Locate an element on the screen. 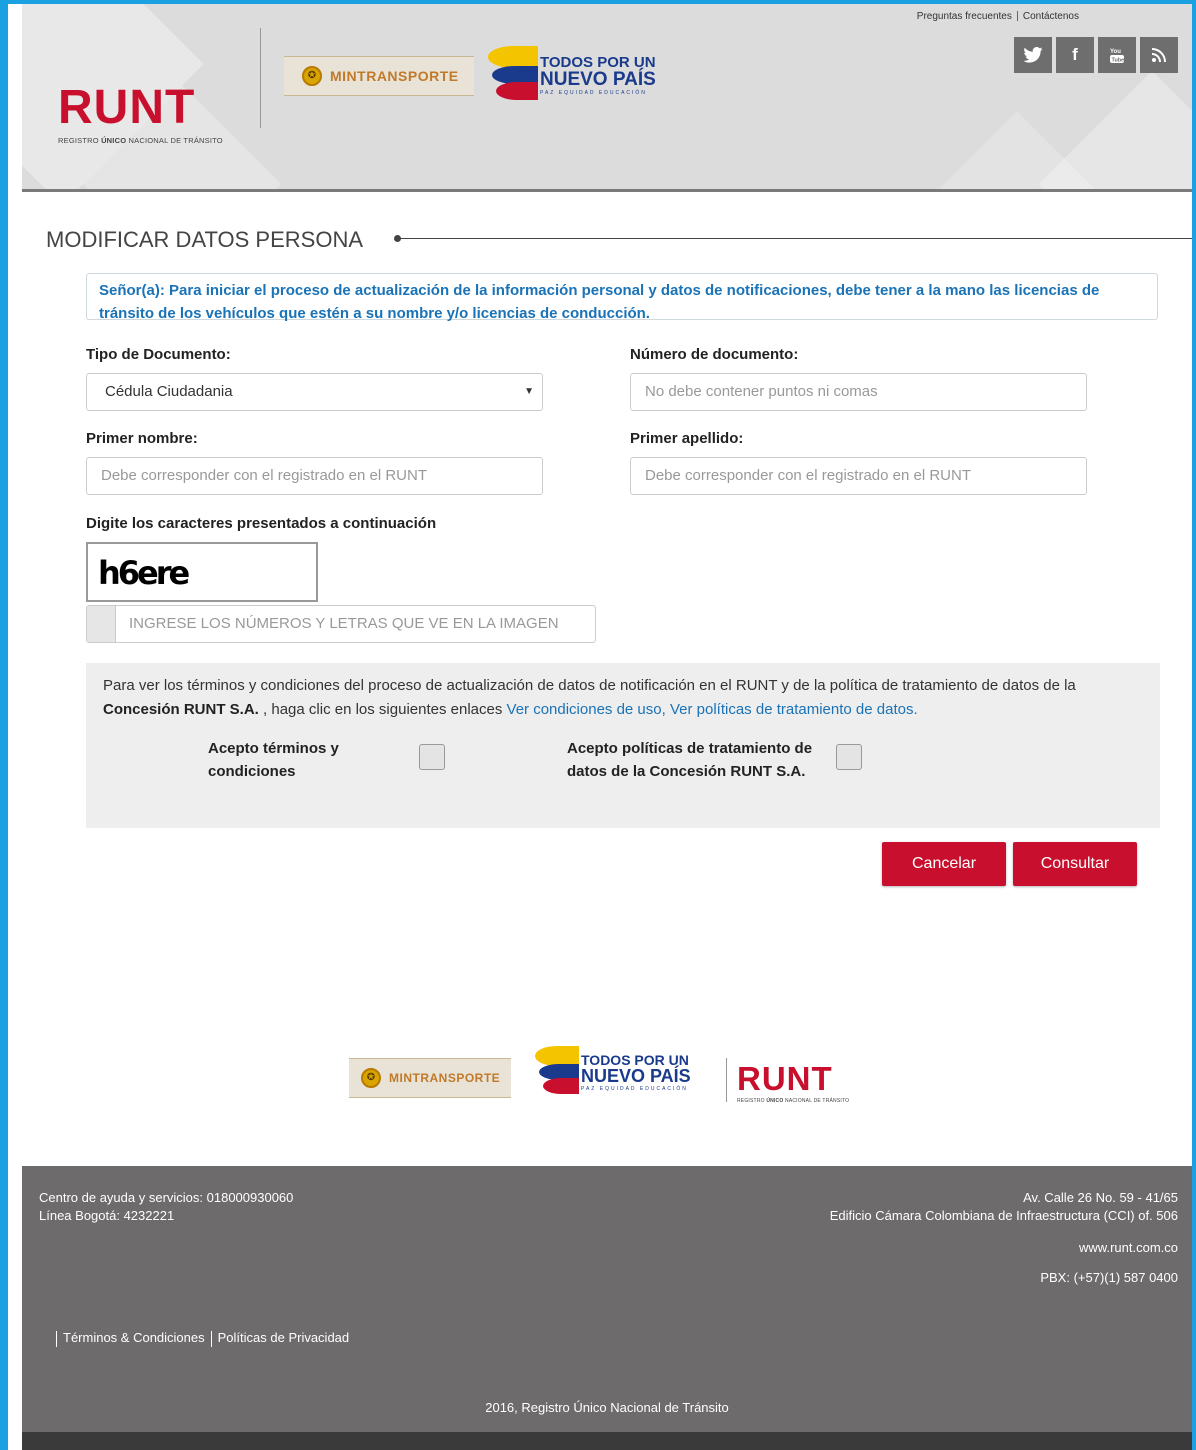 Image resolution: width=1196 pixels, height=1450 pixels. social-links: f You Tube is located at coordinates (1096, 55).